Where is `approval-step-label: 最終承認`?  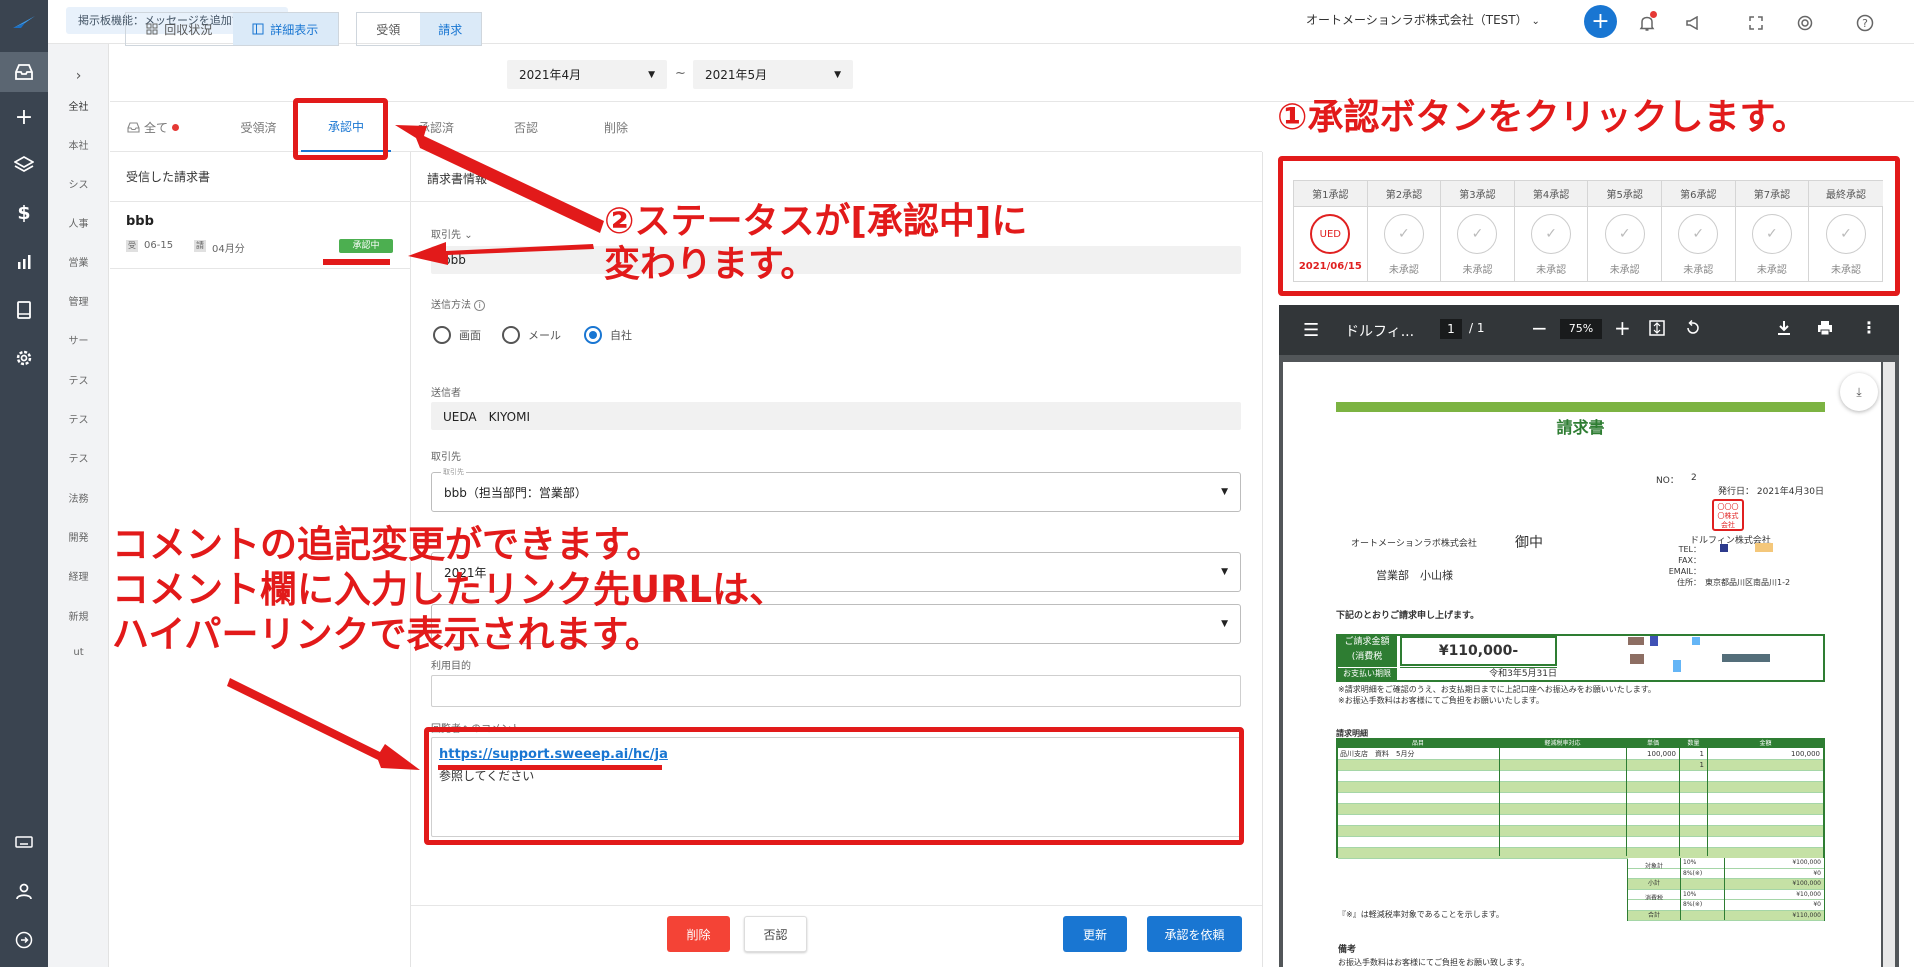 approval-step-label: 最終承認 is located at coordinates (1846, 194).